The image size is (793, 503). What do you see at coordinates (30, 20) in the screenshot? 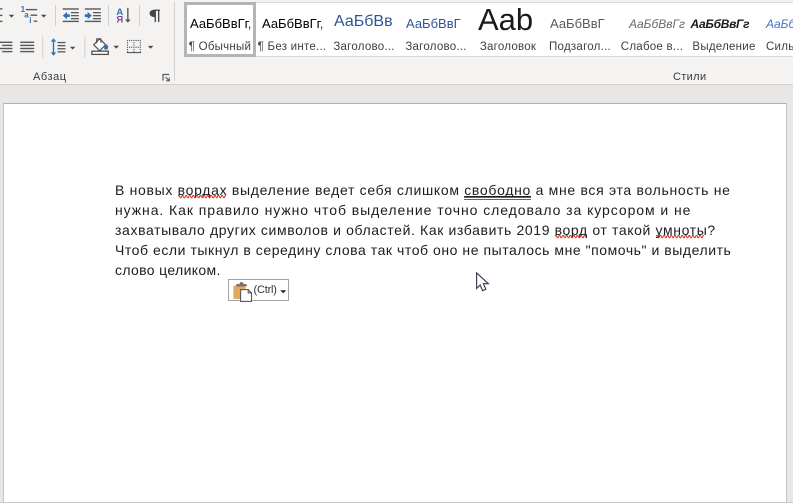
I see `svg-text: i` at bounding box center [30, 20].